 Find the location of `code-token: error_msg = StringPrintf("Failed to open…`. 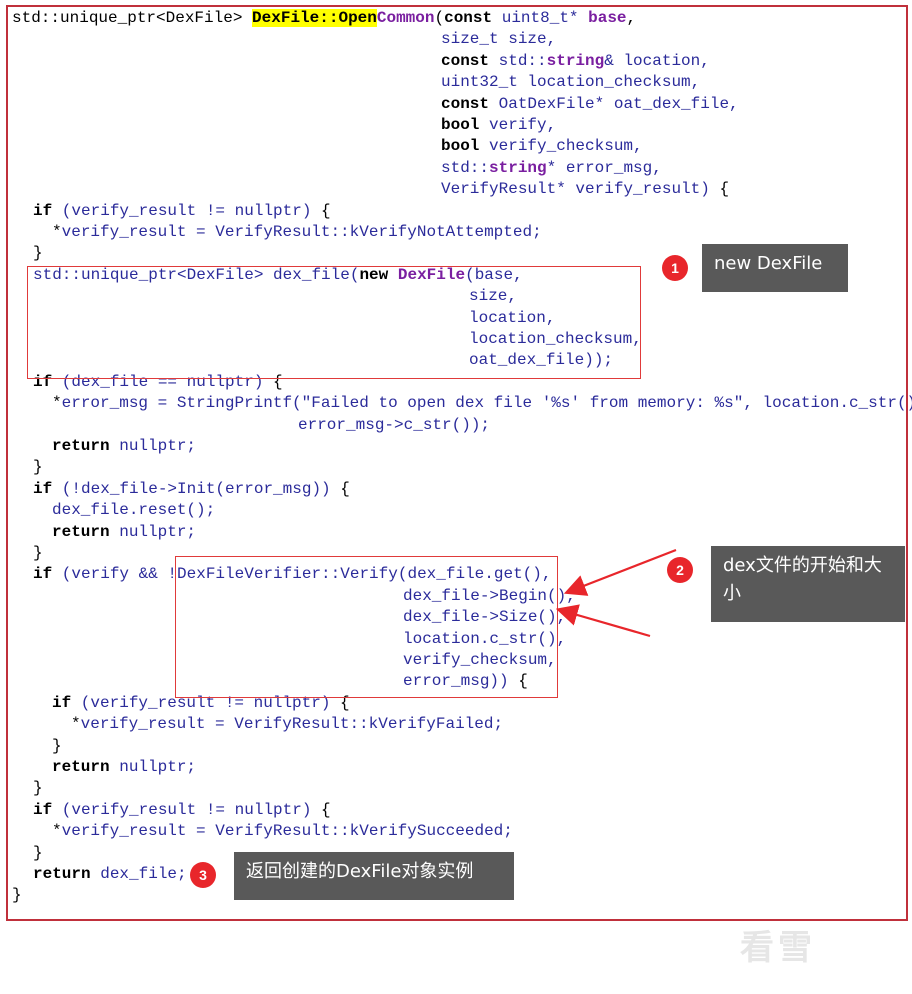

code-token: error_msg = StringPrintf("Failed to open… is located at coordinates (486, 403).